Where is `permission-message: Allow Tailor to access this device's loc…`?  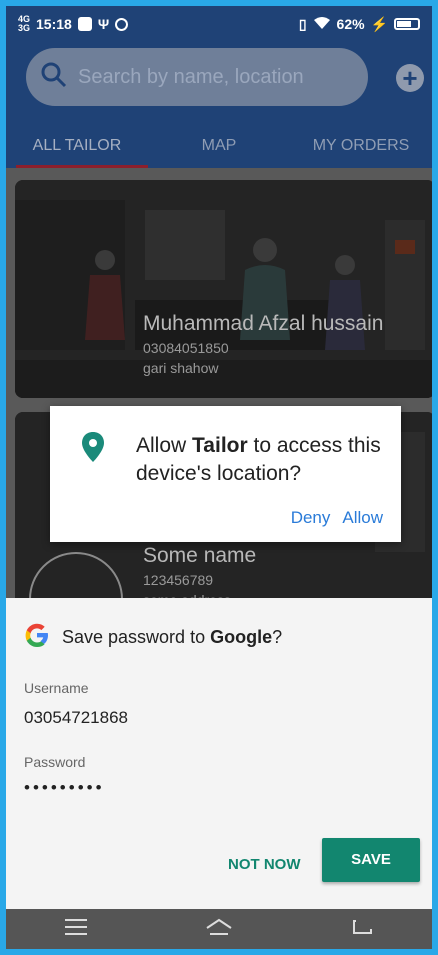
permission-message: Allow Tailor to access this device's loc… is located at coordinates (258, 459).